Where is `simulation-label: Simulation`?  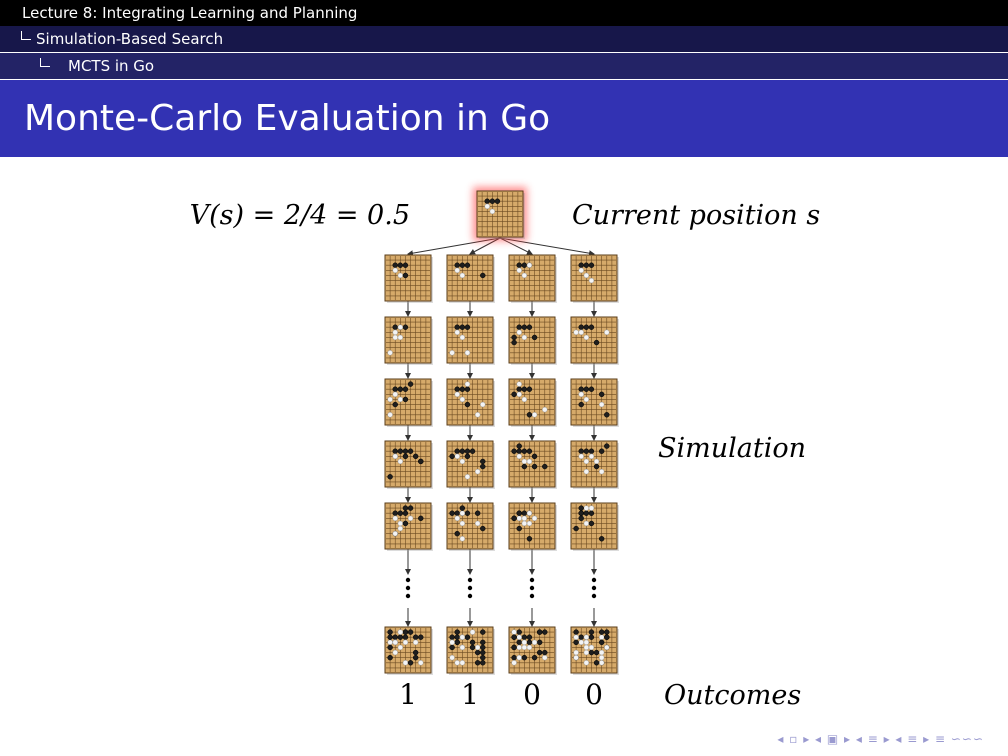 simulation-label: Simulation is located at coordinates (732, 448).